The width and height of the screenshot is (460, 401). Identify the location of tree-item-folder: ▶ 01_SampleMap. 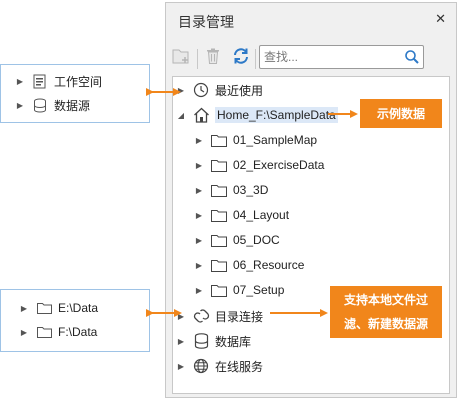
(255, 140).